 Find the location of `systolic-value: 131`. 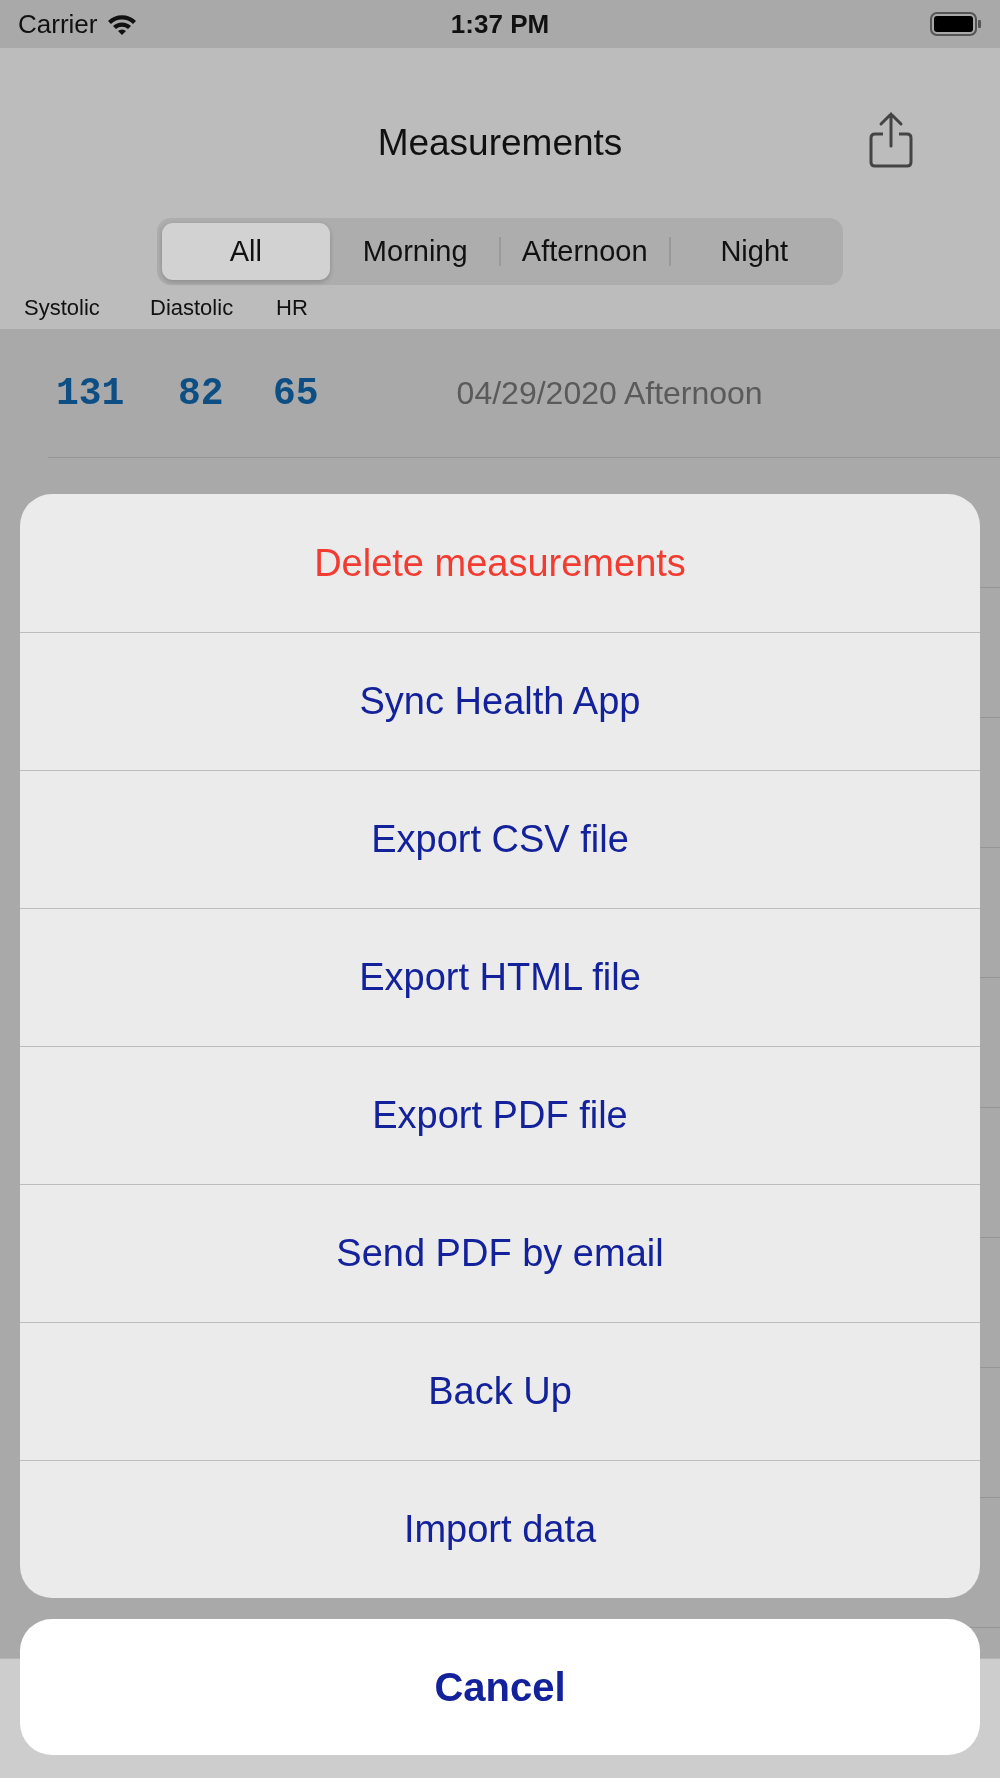

systolic-value: 131 is located at coordinates (91, 393).